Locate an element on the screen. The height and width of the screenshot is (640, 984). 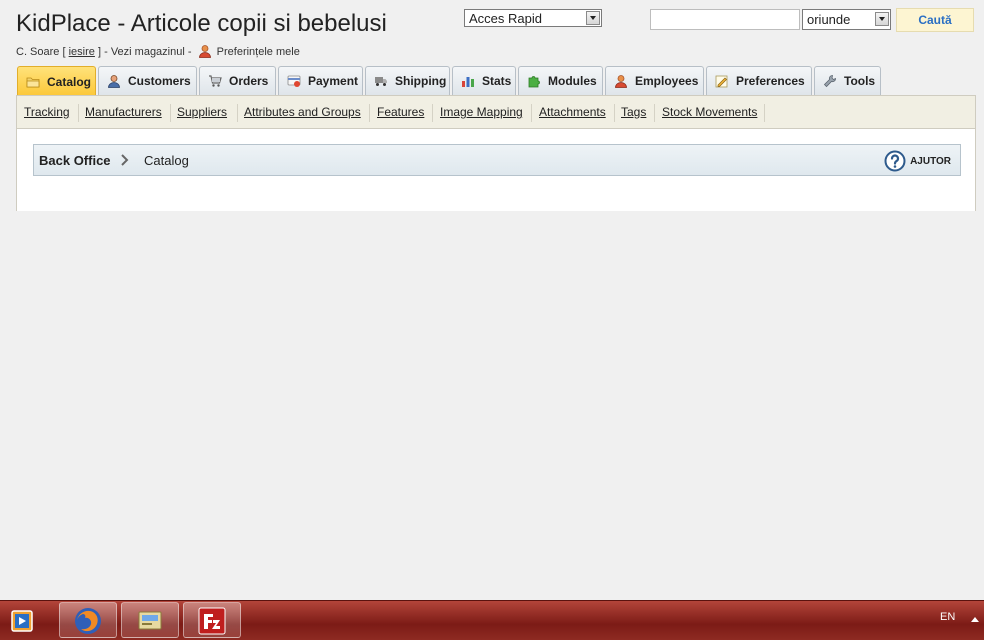
subnav-tags: Tags is located at coordinates (633, 112).